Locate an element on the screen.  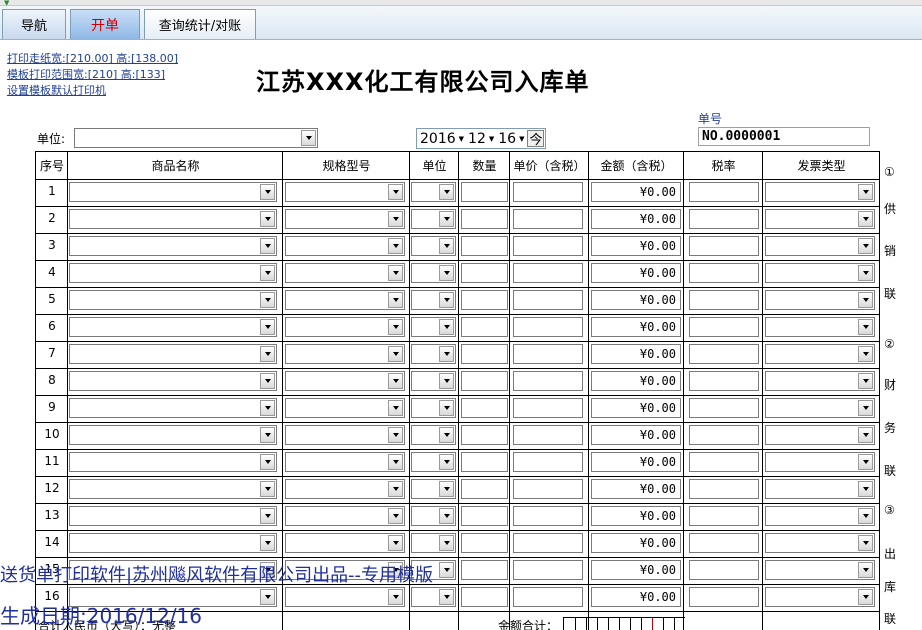
template-range-link: 模板打印范围宽:[210] 高:[133] is located at coordinates (92, 75).